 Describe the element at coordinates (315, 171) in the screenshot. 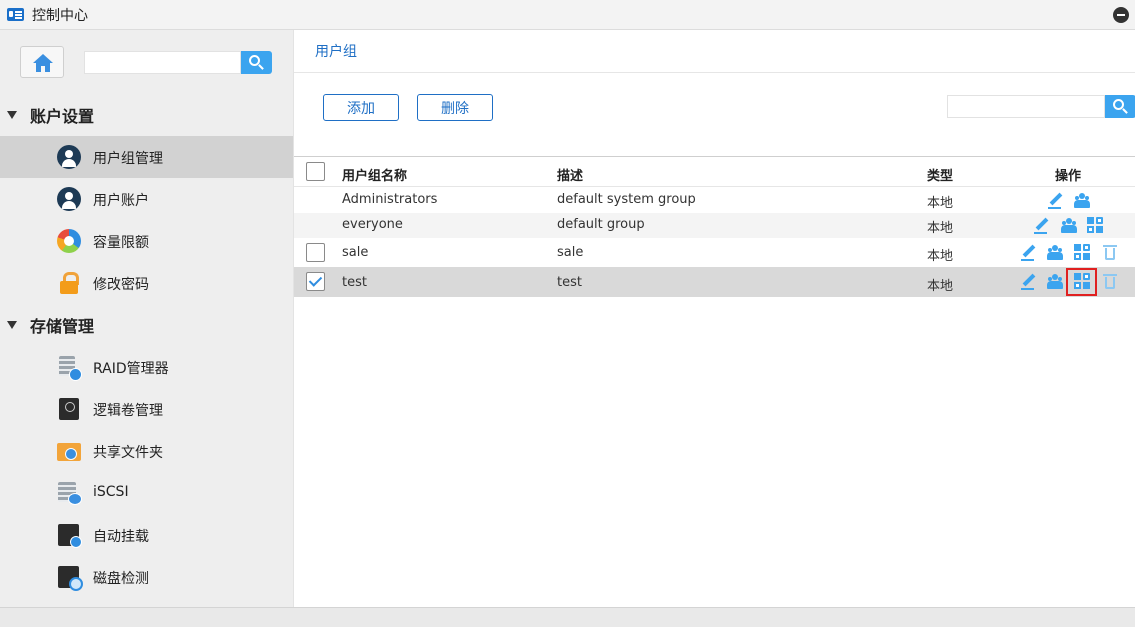

I see `select-all-checkbox` at that location.